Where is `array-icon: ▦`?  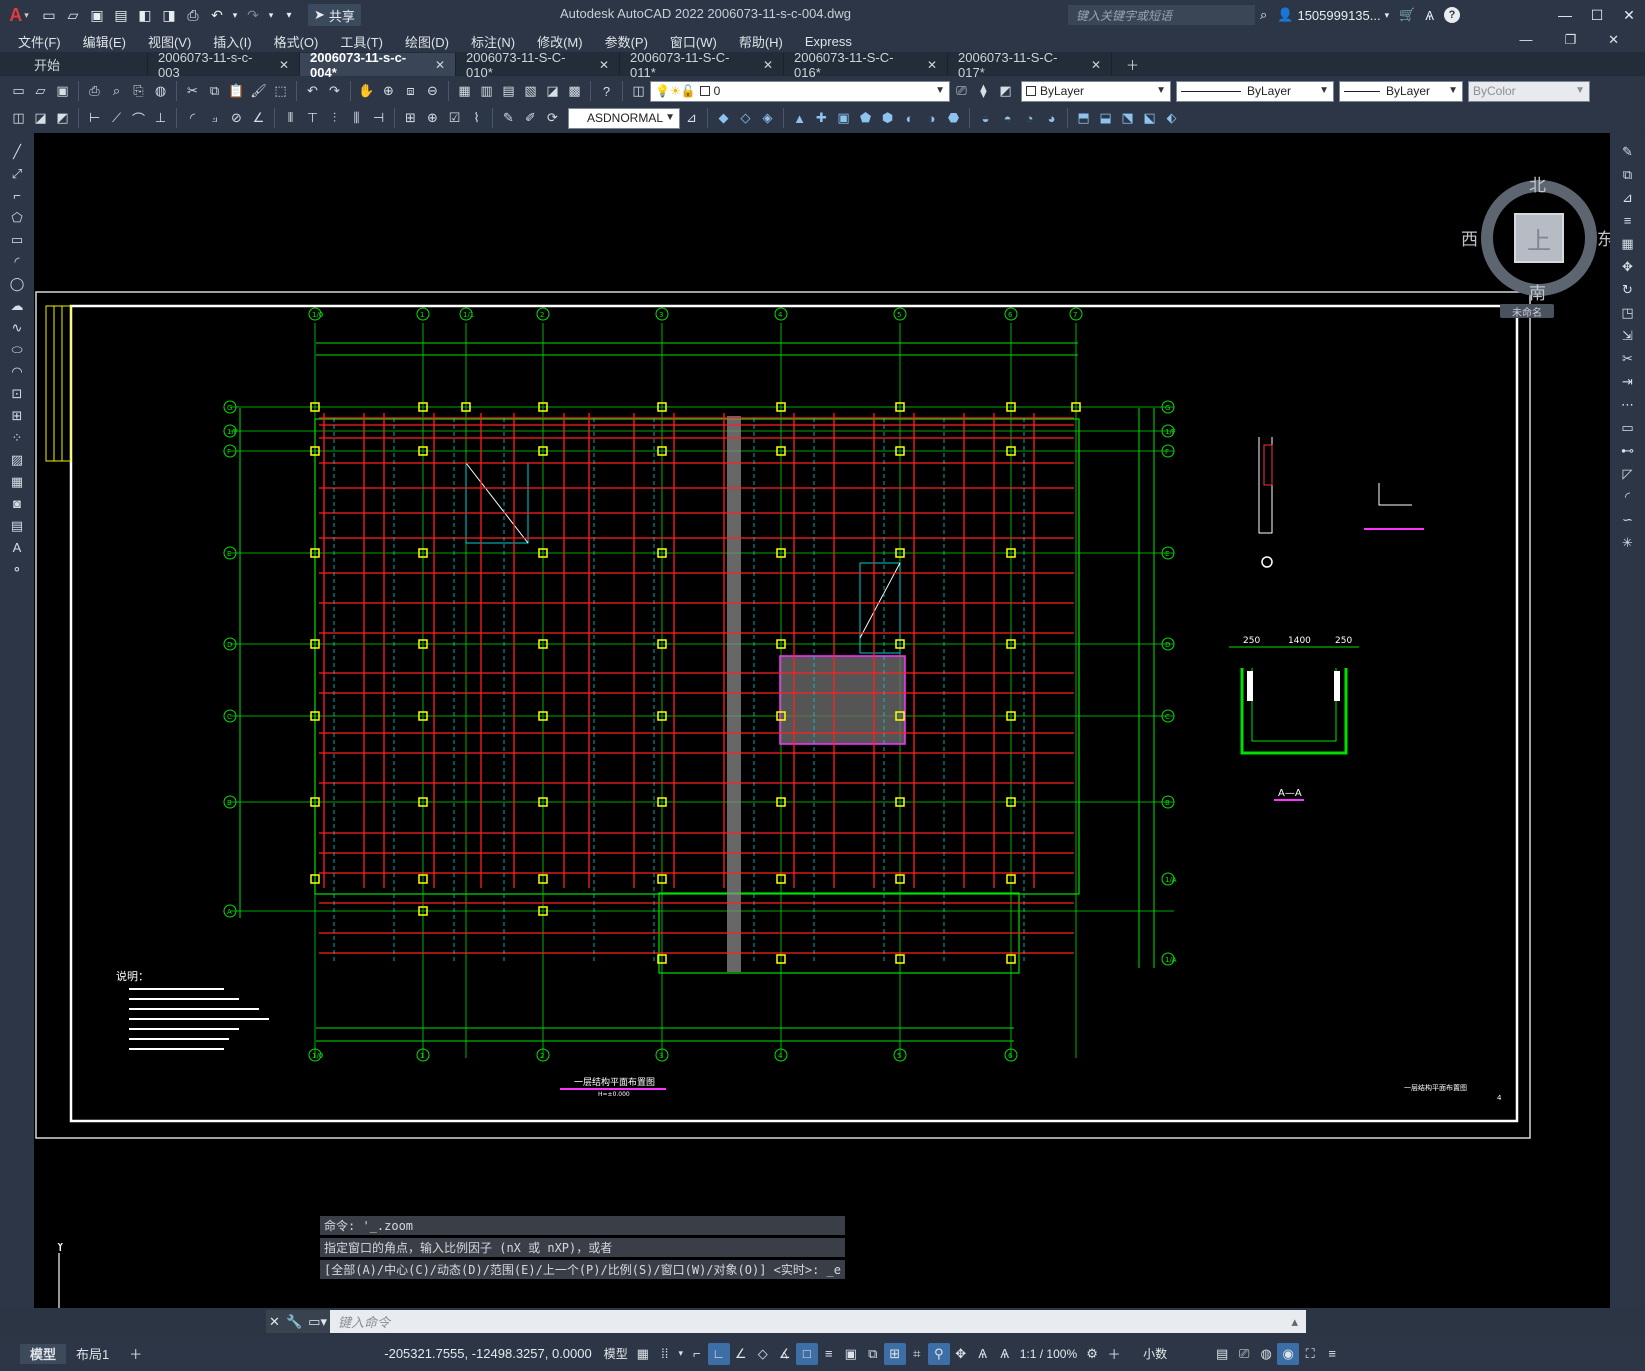 array-icon: ▦ is located at coordinates (1628, 243).